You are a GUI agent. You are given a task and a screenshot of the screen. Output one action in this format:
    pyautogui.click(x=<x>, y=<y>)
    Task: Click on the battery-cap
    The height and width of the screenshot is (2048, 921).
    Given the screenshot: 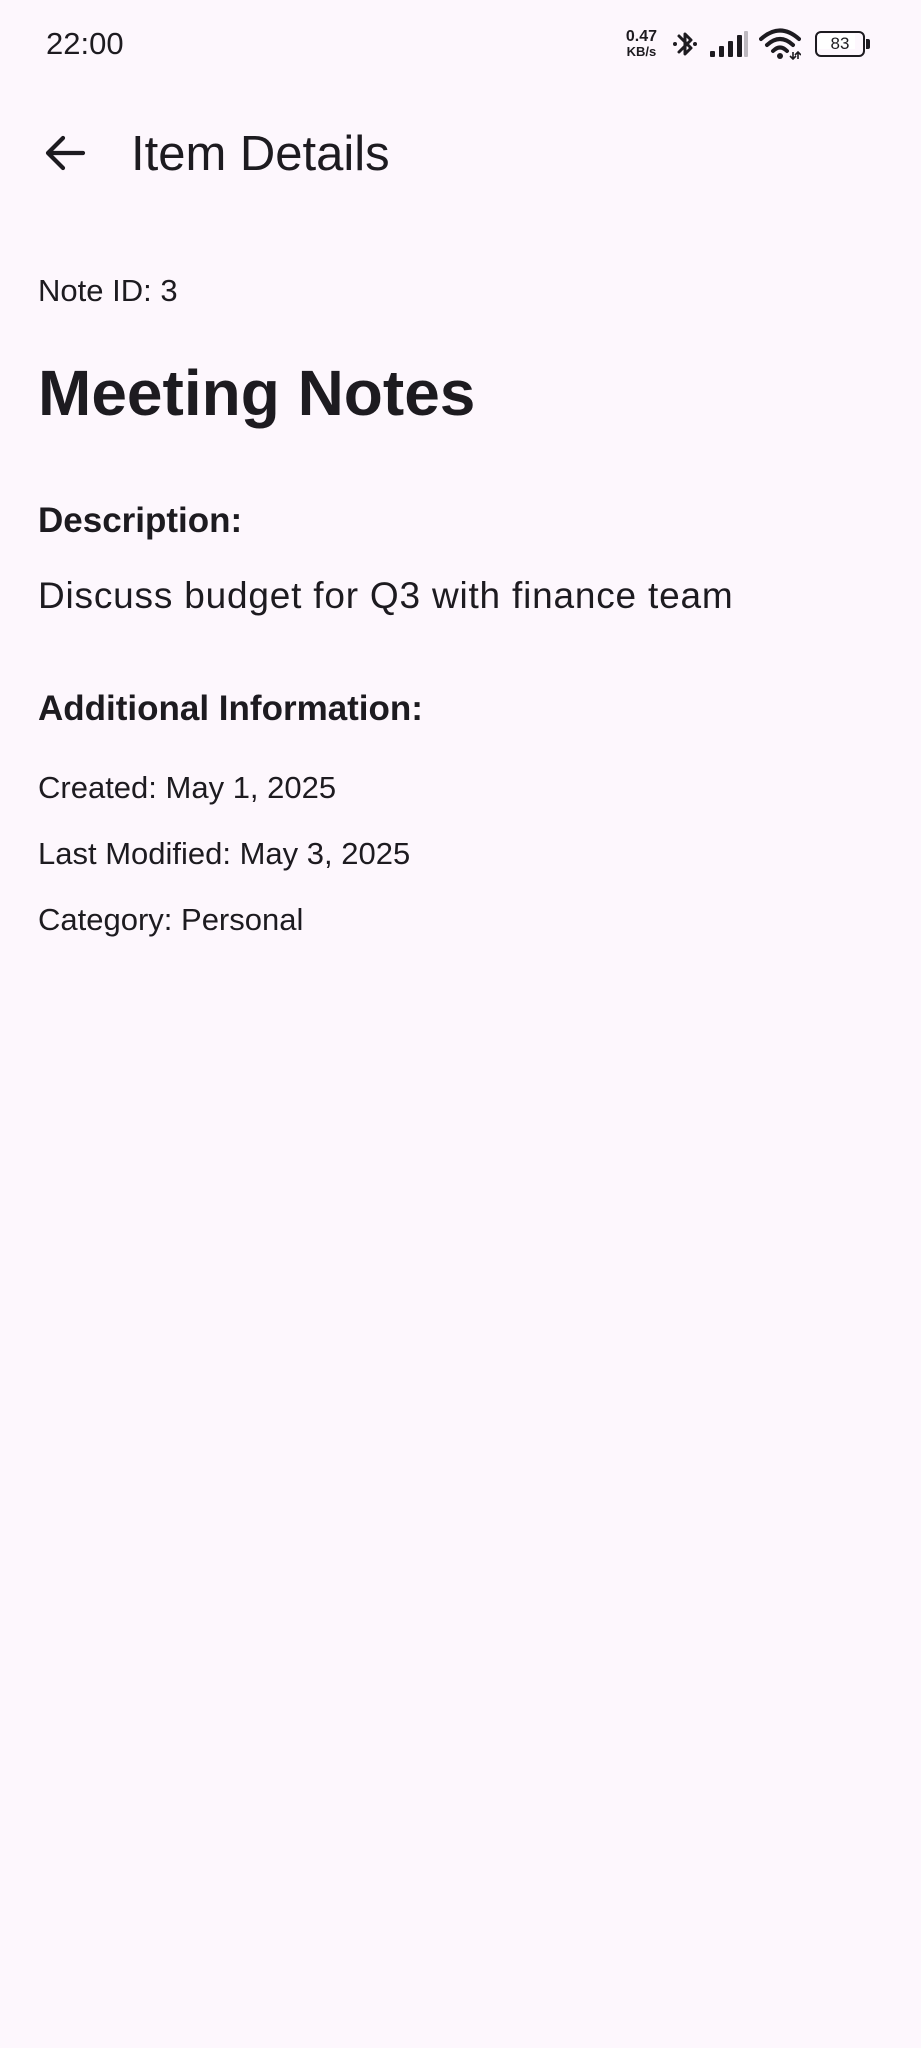 What is the action you would take?
    pyautogui.click(x=868, y=44)
    